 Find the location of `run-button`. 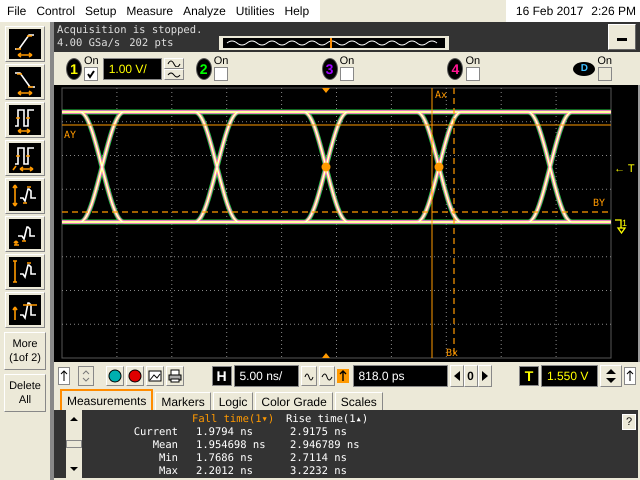

run-button is located at coordinates (115, 376).